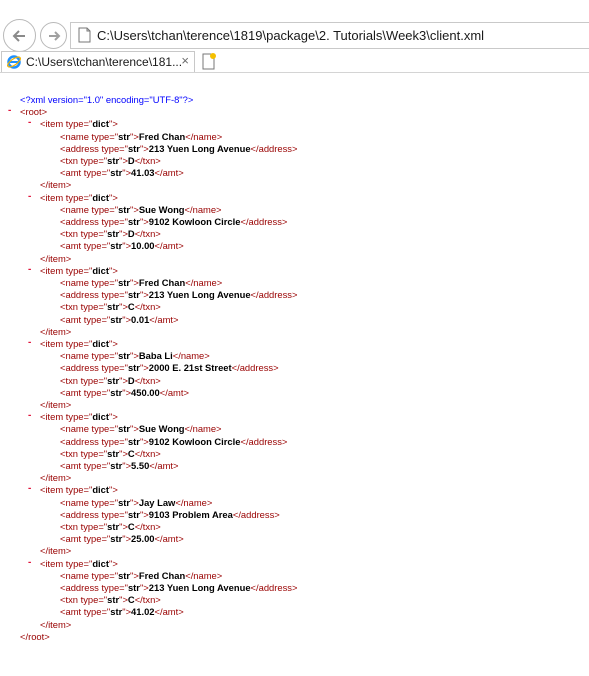 This screenshot has width=589, height=676. What do you see at coordinates (131, 453) in the screenshot?
I see `field-txn-value: C` at bounding box center [131, 453].